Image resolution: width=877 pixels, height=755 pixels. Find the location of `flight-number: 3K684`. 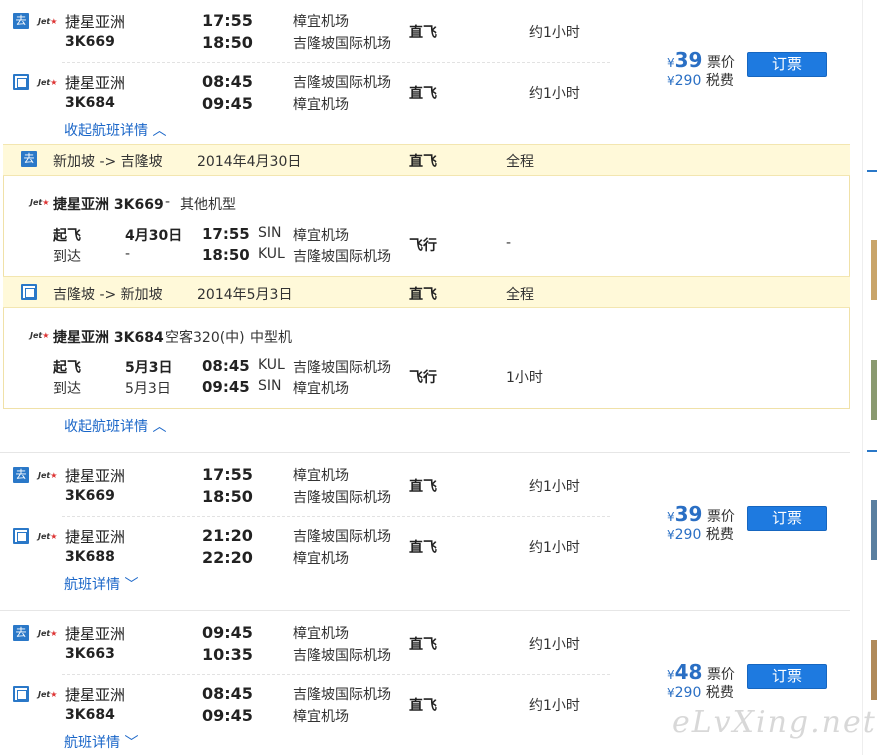

flight-number: 3K684 is located at coordinates (90, 715).